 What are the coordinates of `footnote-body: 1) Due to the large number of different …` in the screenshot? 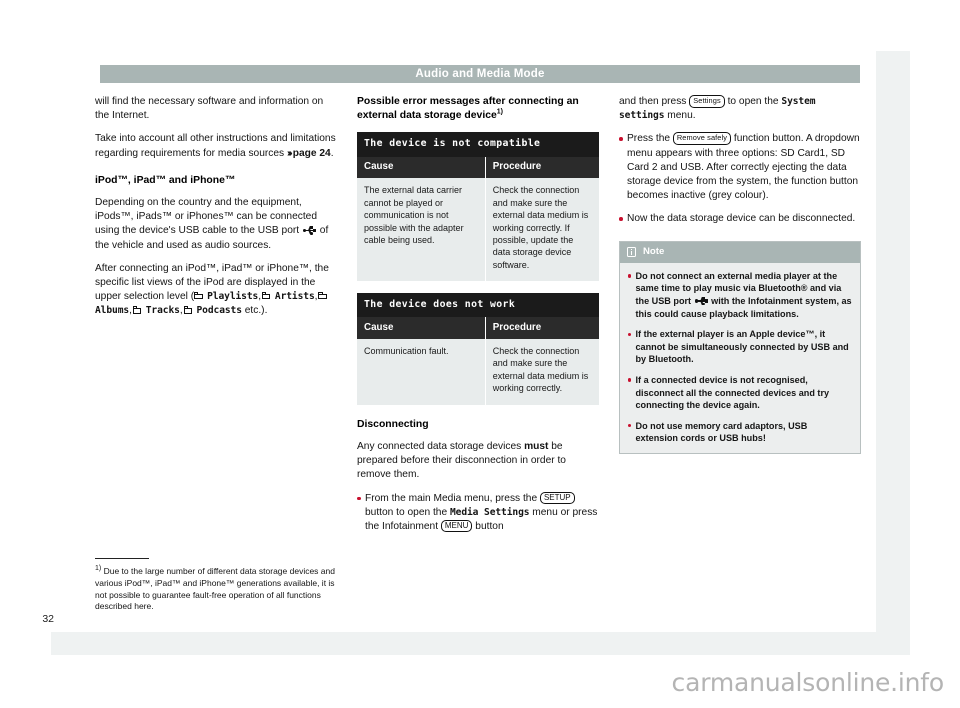 It's located at (220, 589).